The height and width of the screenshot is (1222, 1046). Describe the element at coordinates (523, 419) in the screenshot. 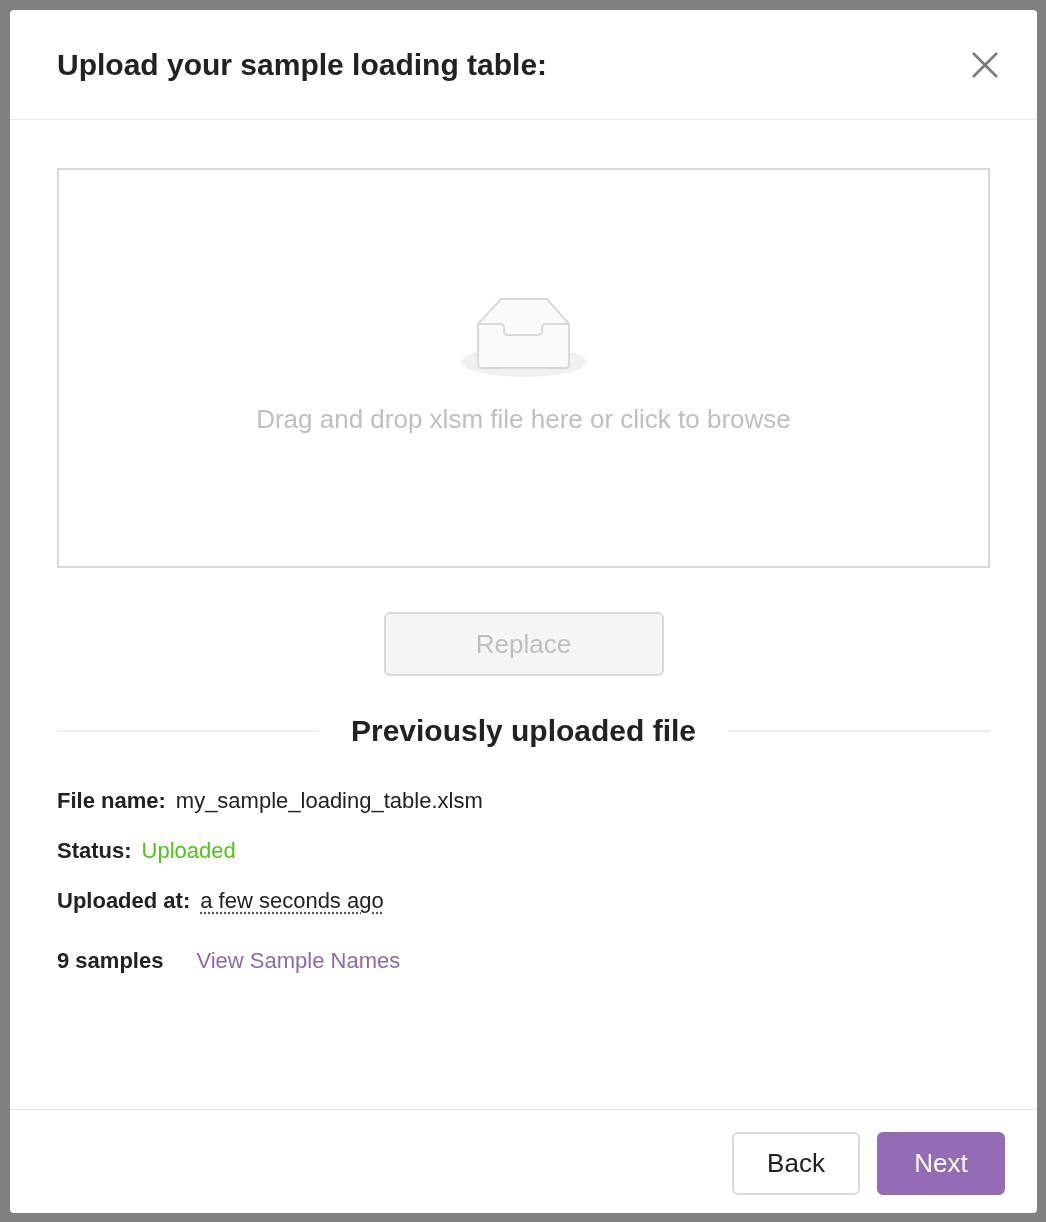

I see `dropzone-hint: Drag and drop xlsm file here or click to browse` at that location.